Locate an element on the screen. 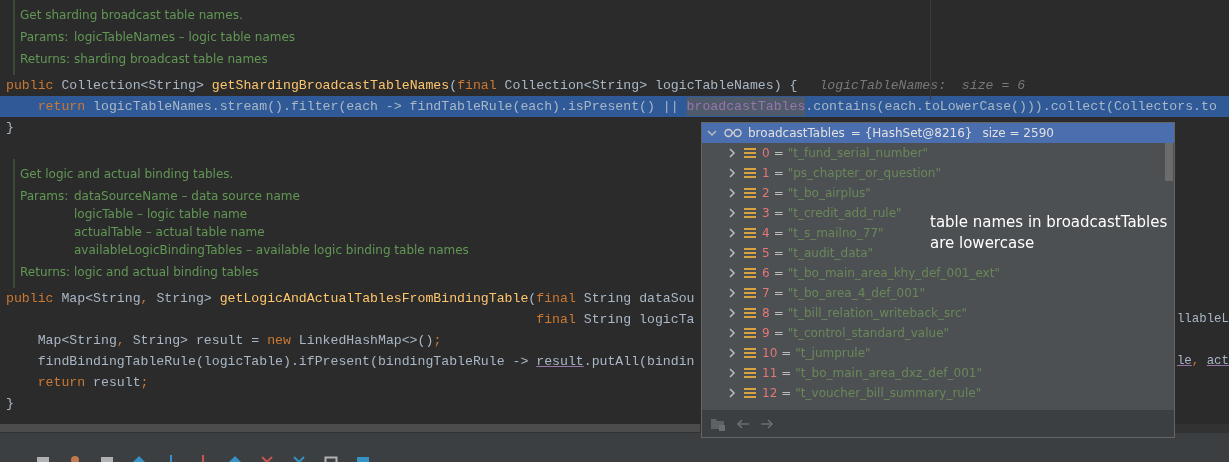 This screenshot has width=1229, height=462. doc-text: actualTable – actual table name is located at coordinates (170, 232).